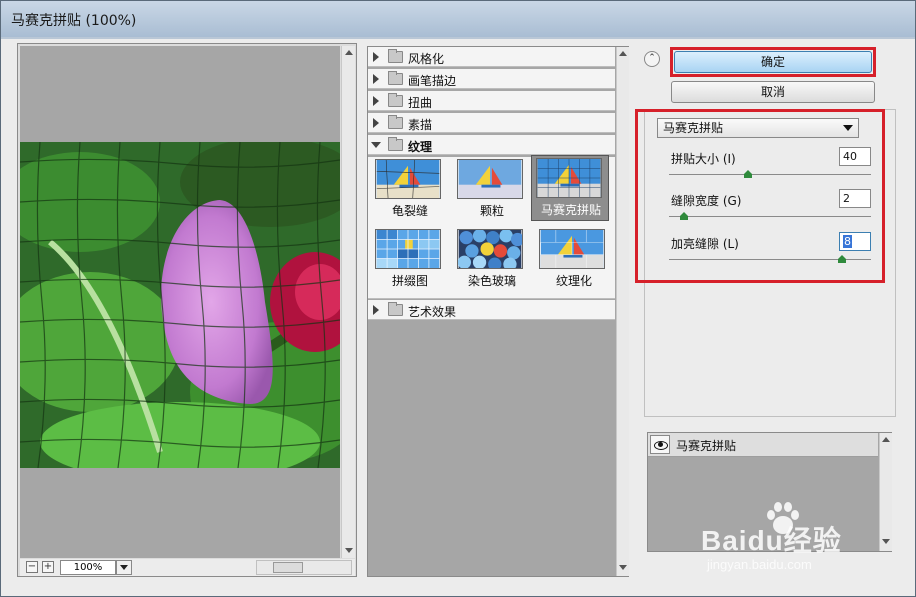  Describe the element at coordinates (491, 123) in the screenshot. I see `category-sketch: 素描` at that location.